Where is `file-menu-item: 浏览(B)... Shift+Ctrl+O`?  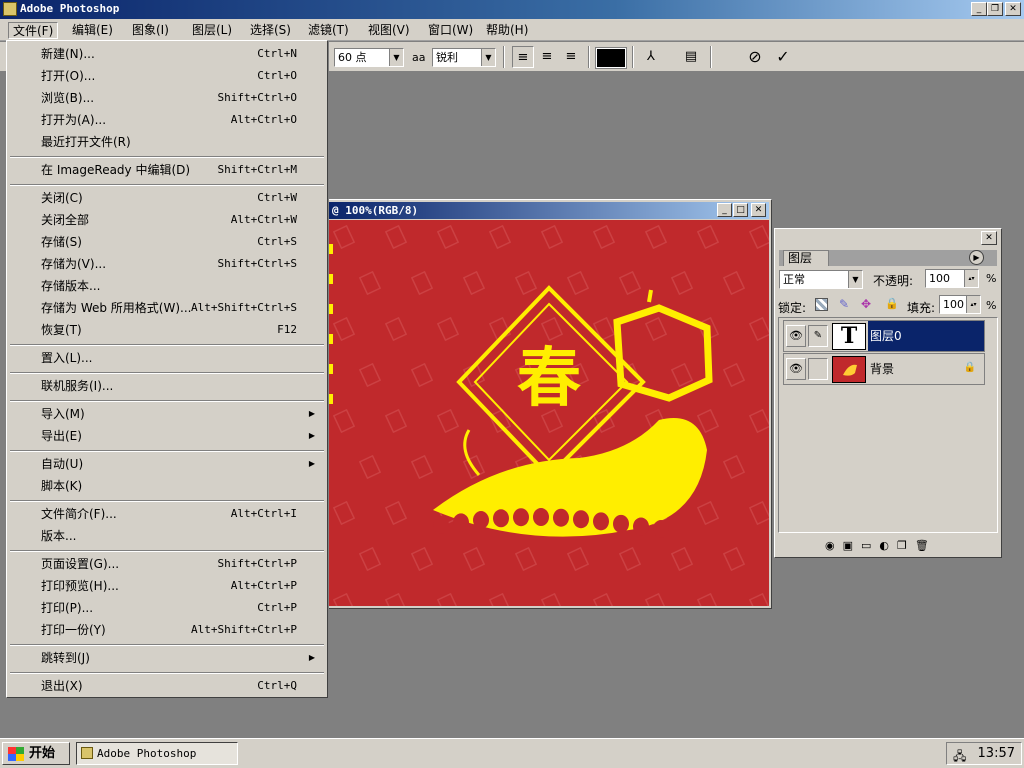 file-menu-item: 浏览(B)... Shift+Ctrl+O is located at coordinates (167, 98).